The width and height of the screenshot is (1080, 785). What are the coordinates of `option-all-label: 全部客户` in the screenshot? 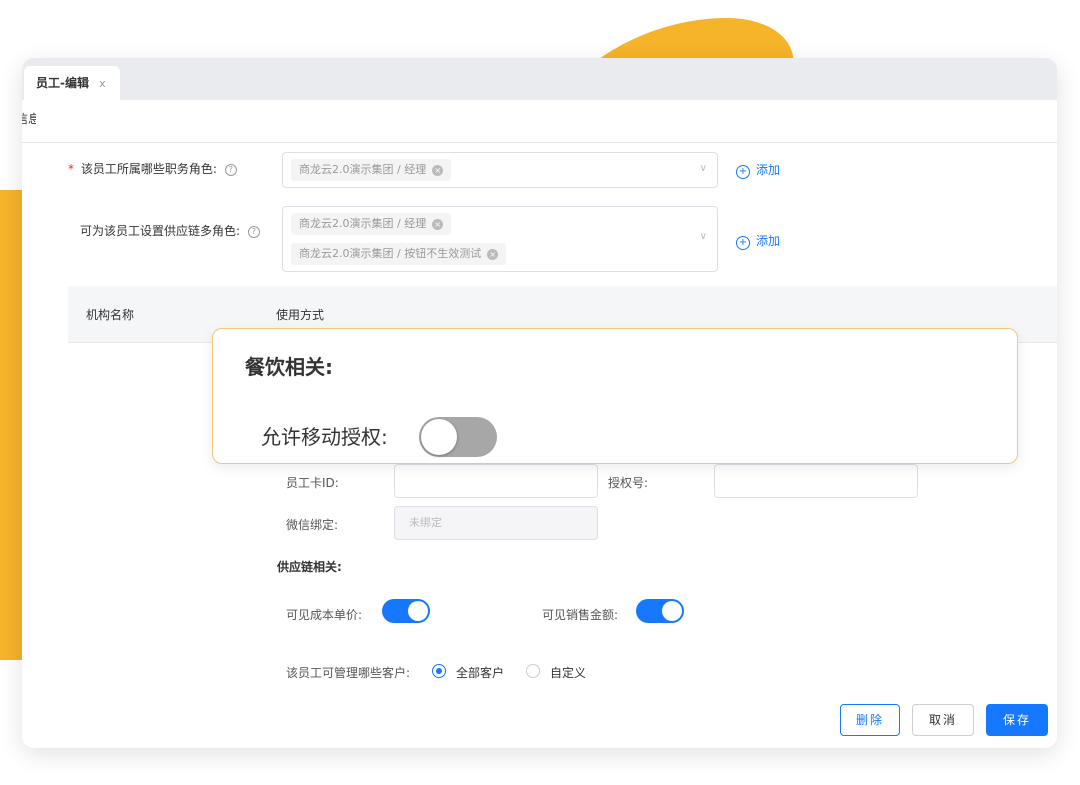 It's located at (480, 673).